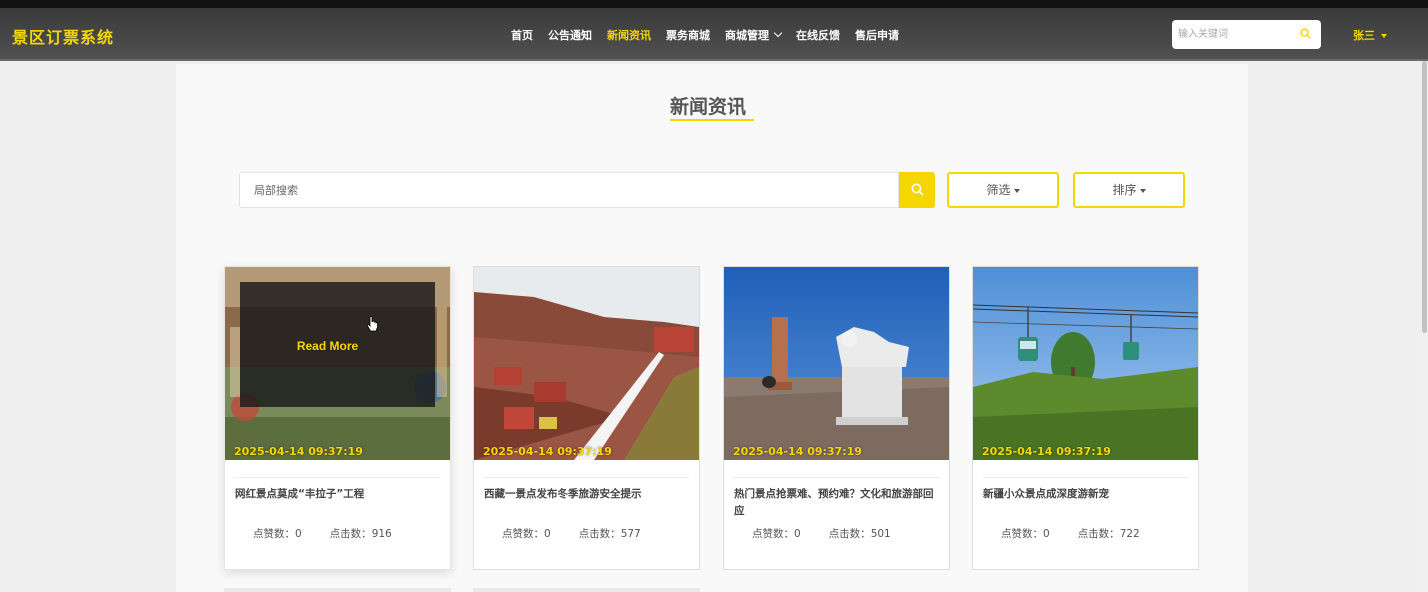  What do you see at coordinates (712, 120) in the screenshot?
I see `title-underline` at bounding box center [712, 120].